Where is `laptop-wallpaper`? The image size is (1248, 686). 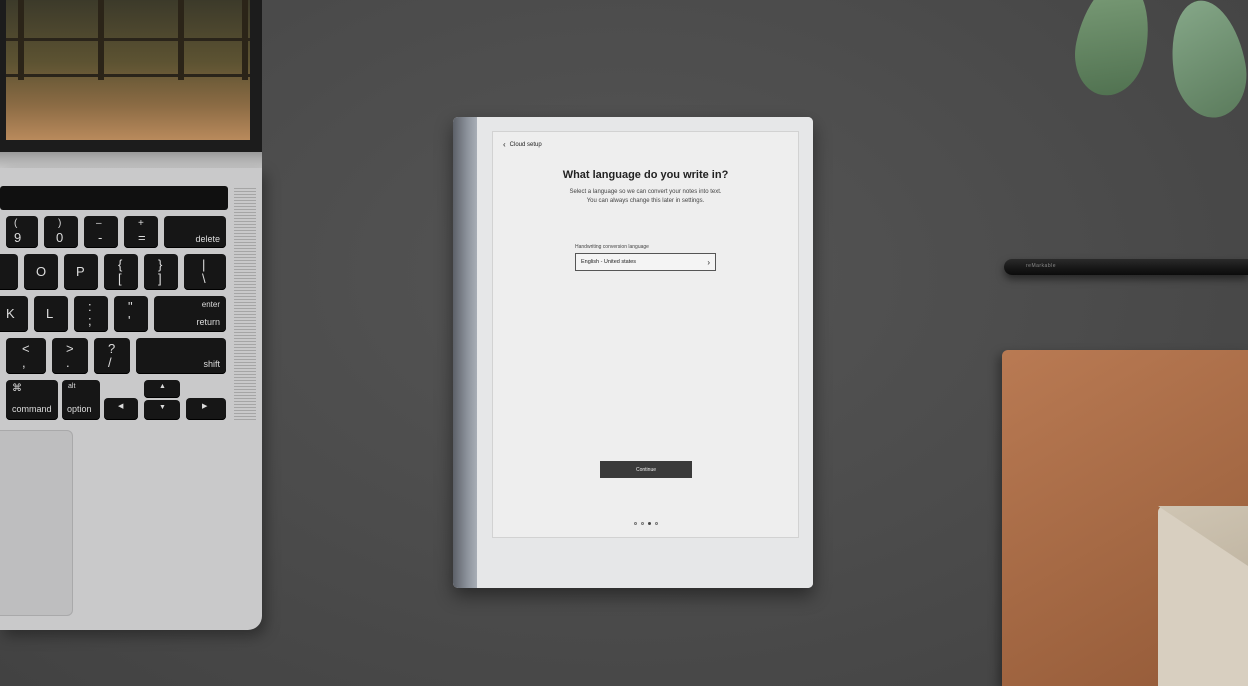 laptop-wallpaper is located at coordinates (128, 70).